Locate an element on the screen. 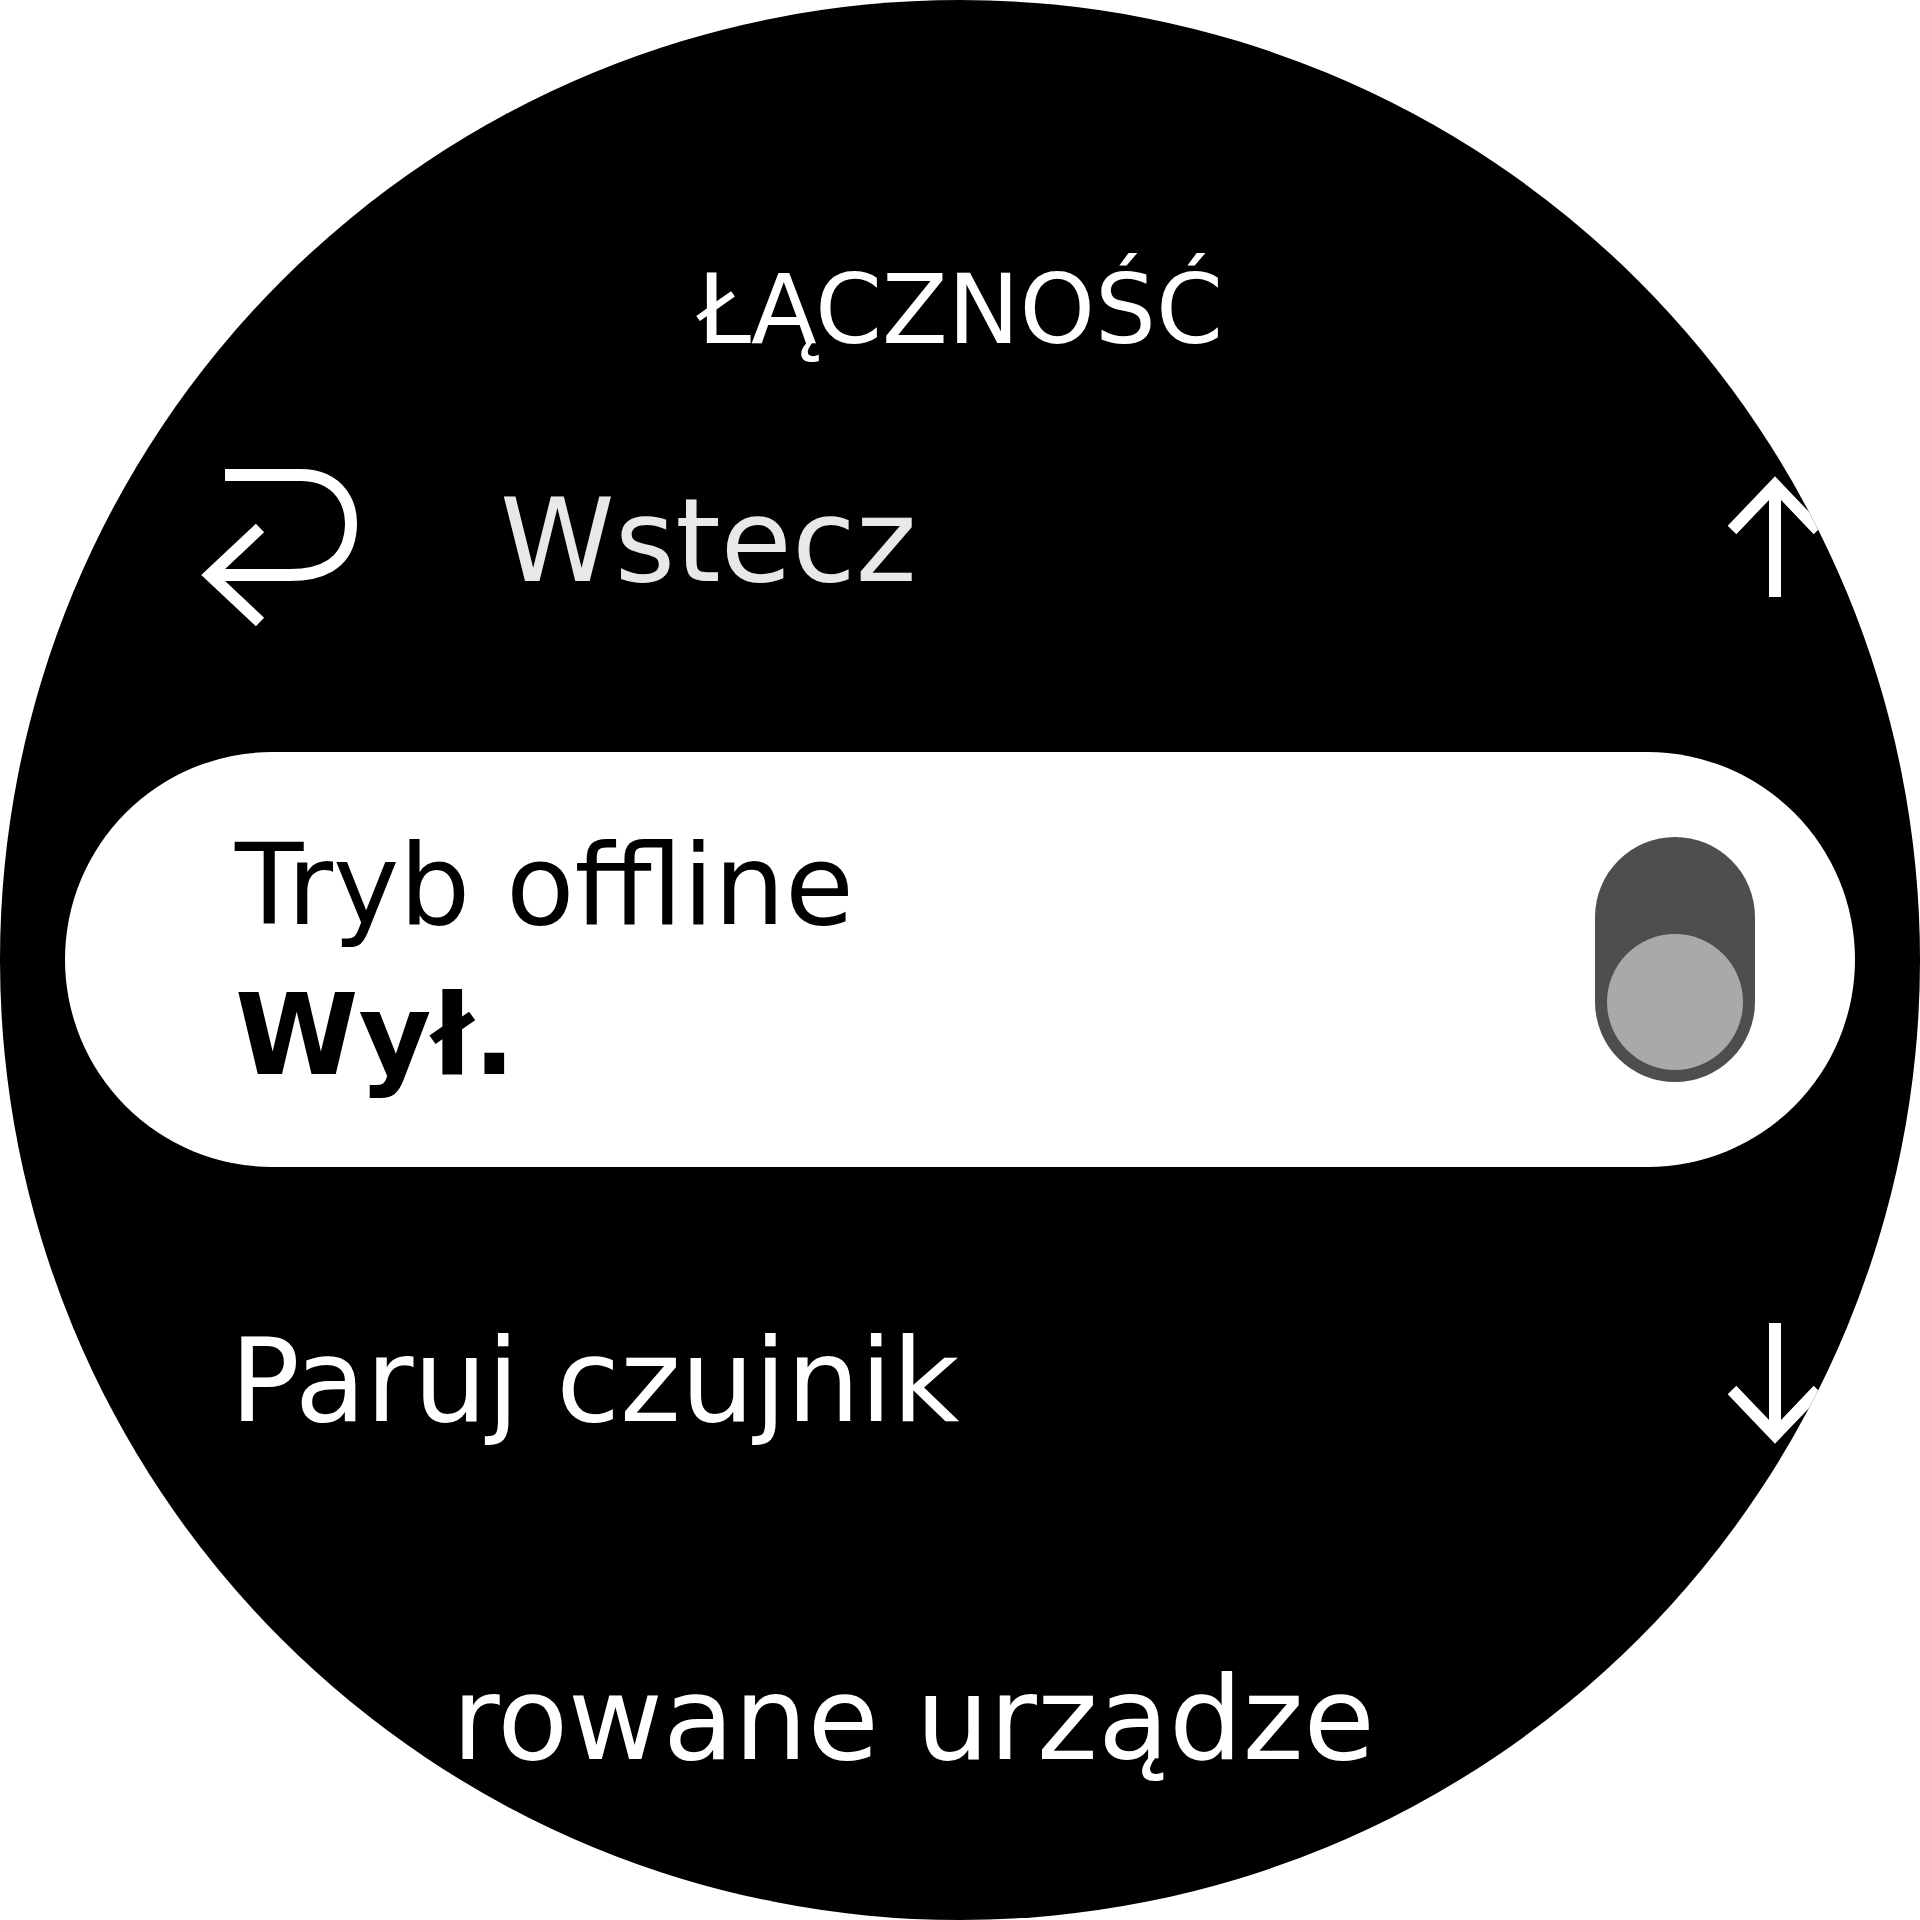  menu-item: rowane urządze is located at coordinates (1186, 1718).